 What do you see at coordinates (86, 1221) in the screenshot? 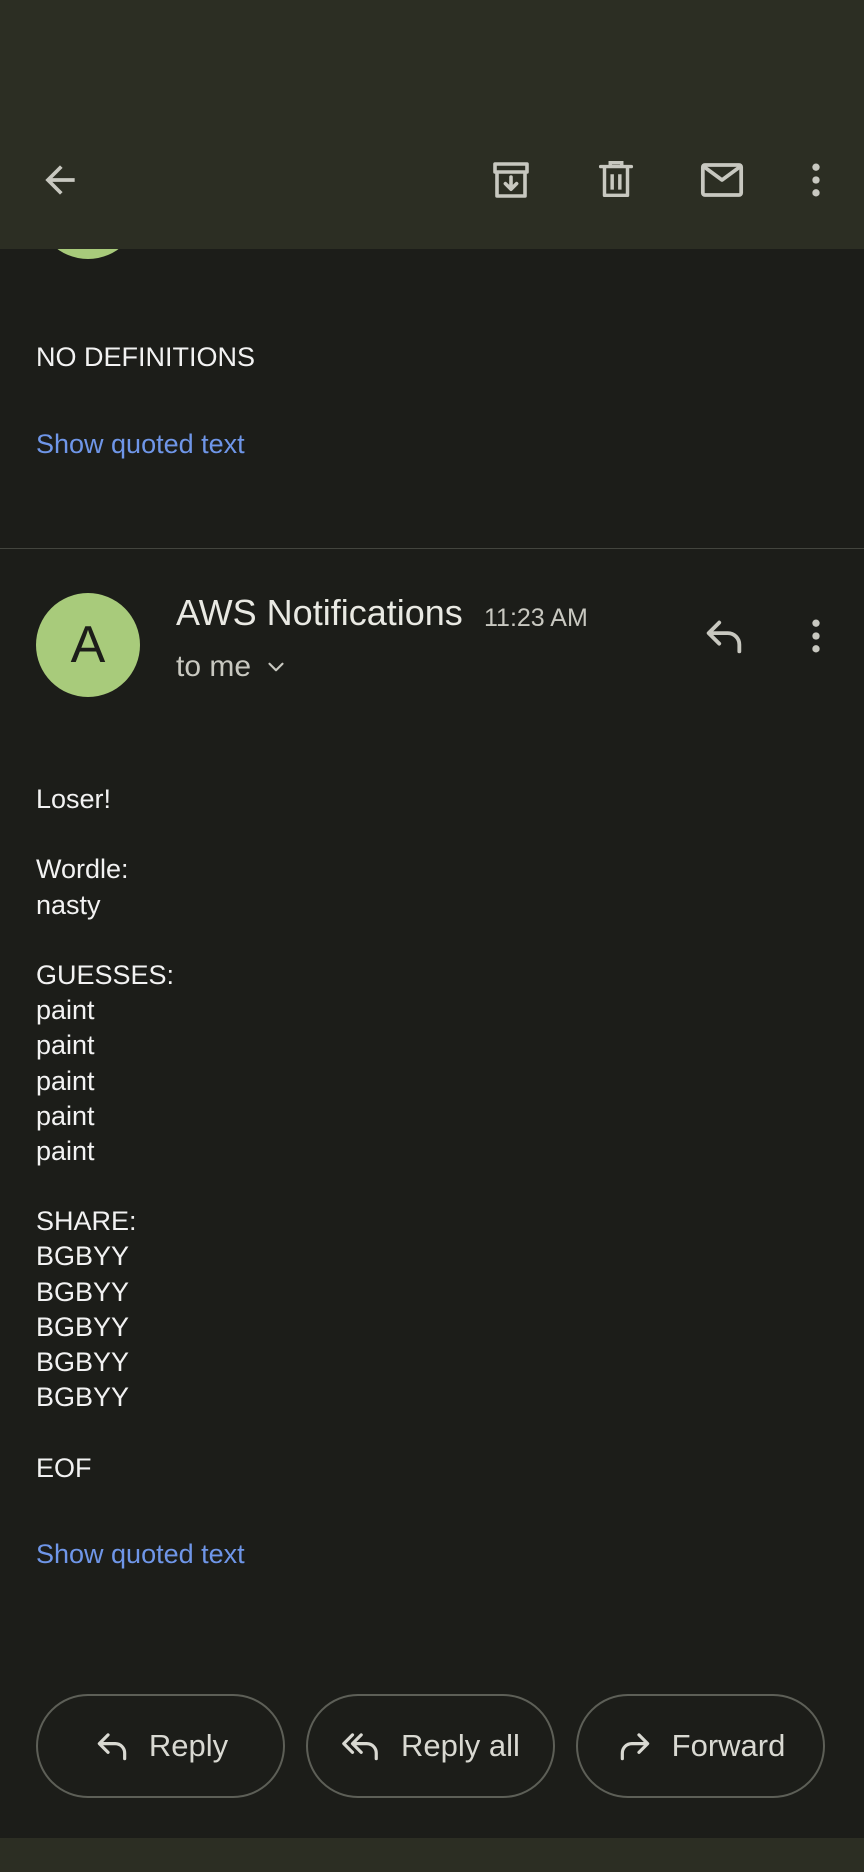
I see `message-line: SHARE:` at bounding box center [86, 1221].